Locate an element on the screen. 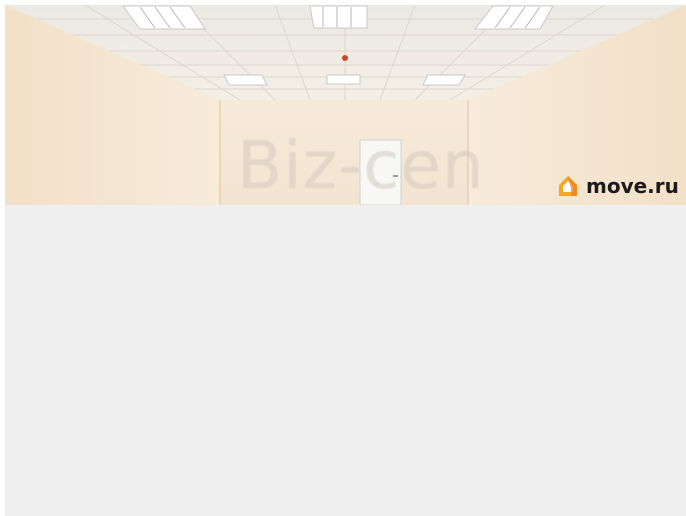 The image size is (686, 516). logo-text: move.ru is located at coordinates (632, 186).